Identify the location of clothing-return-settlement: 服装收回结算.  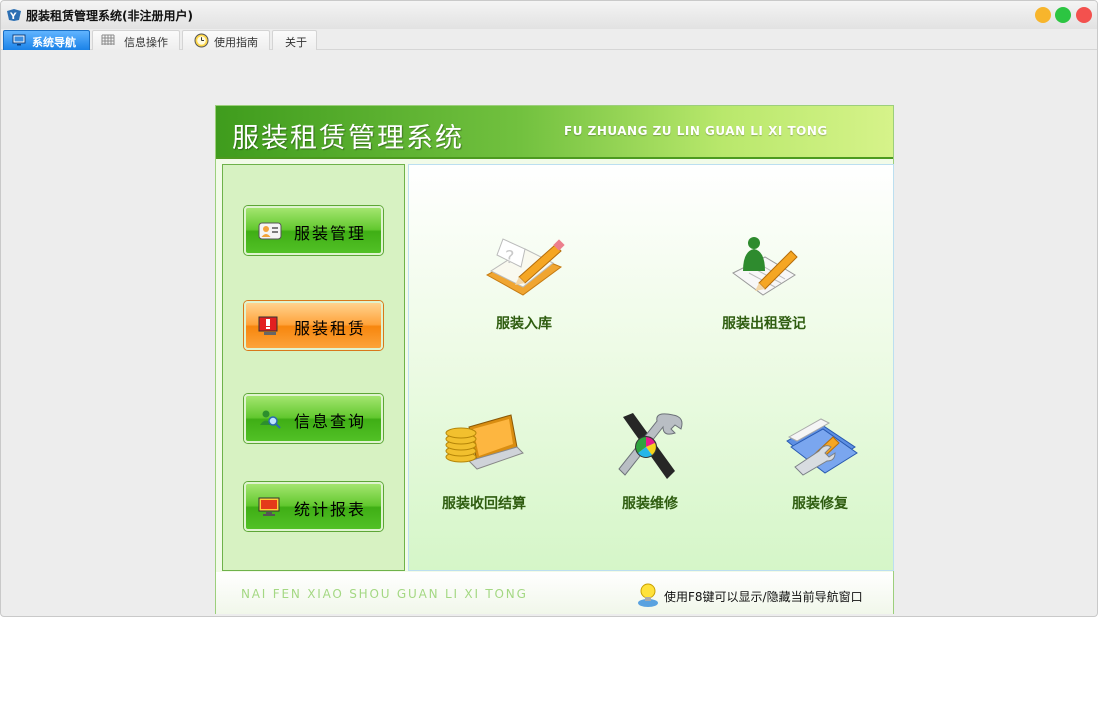
(484, 462).